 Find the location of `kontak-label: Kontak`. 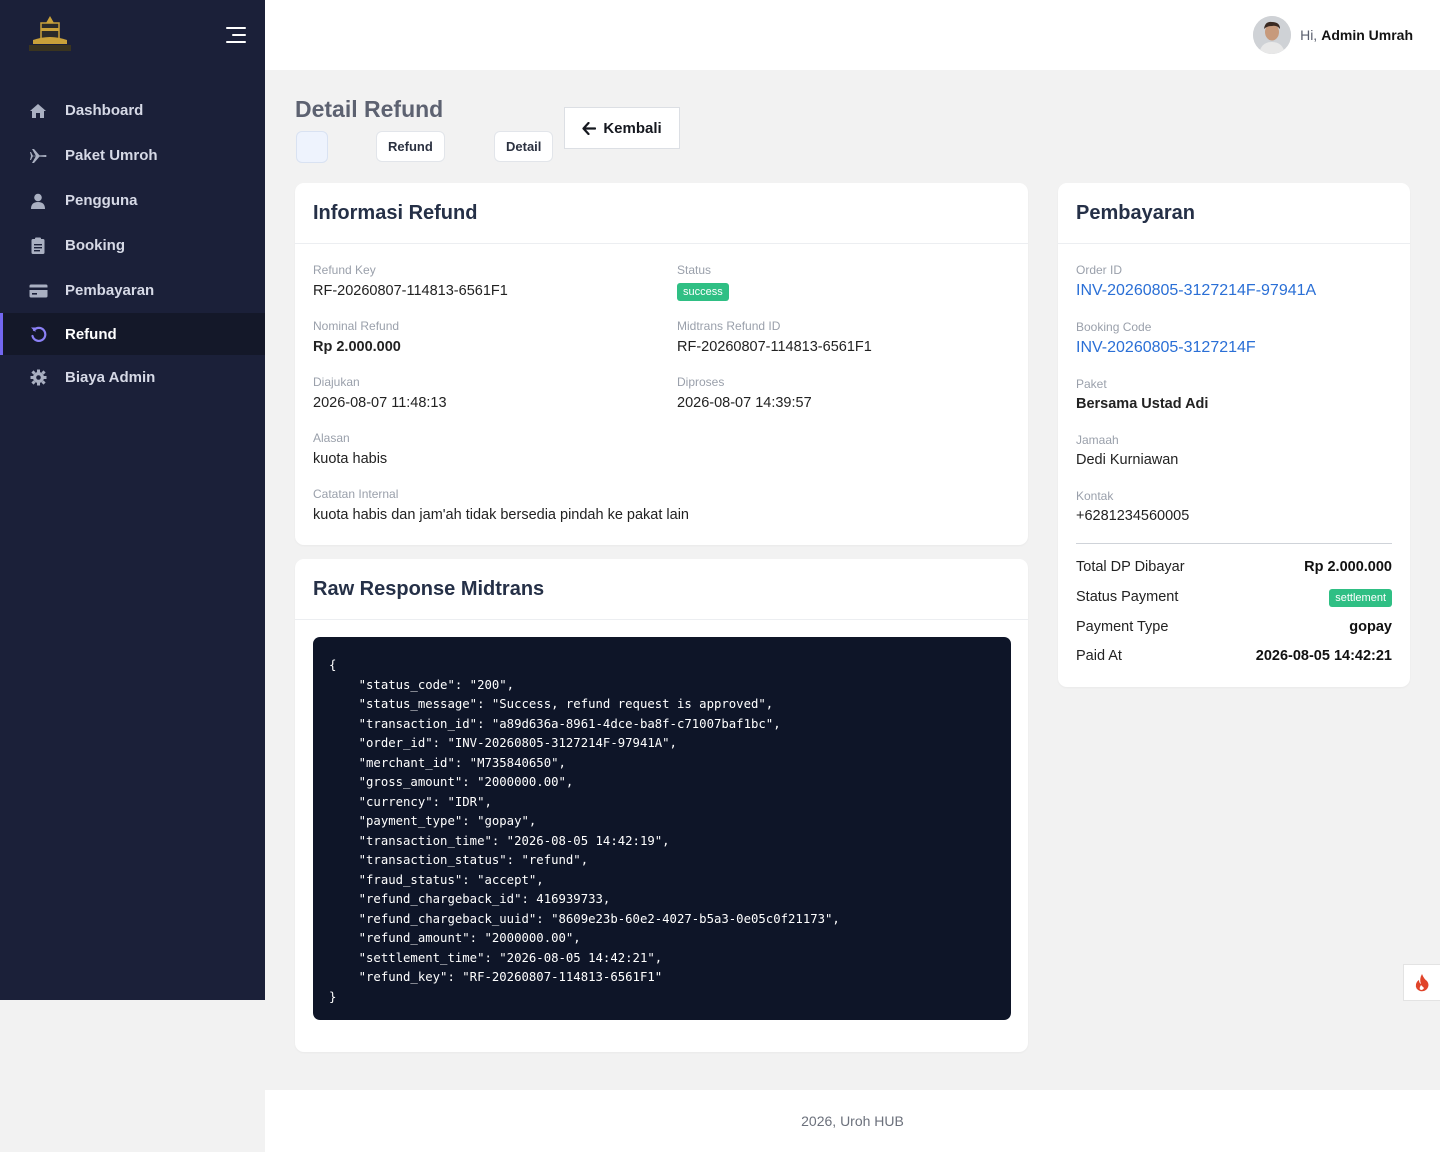

kontak-label: Kontak is located at coordinates (1095, 496).